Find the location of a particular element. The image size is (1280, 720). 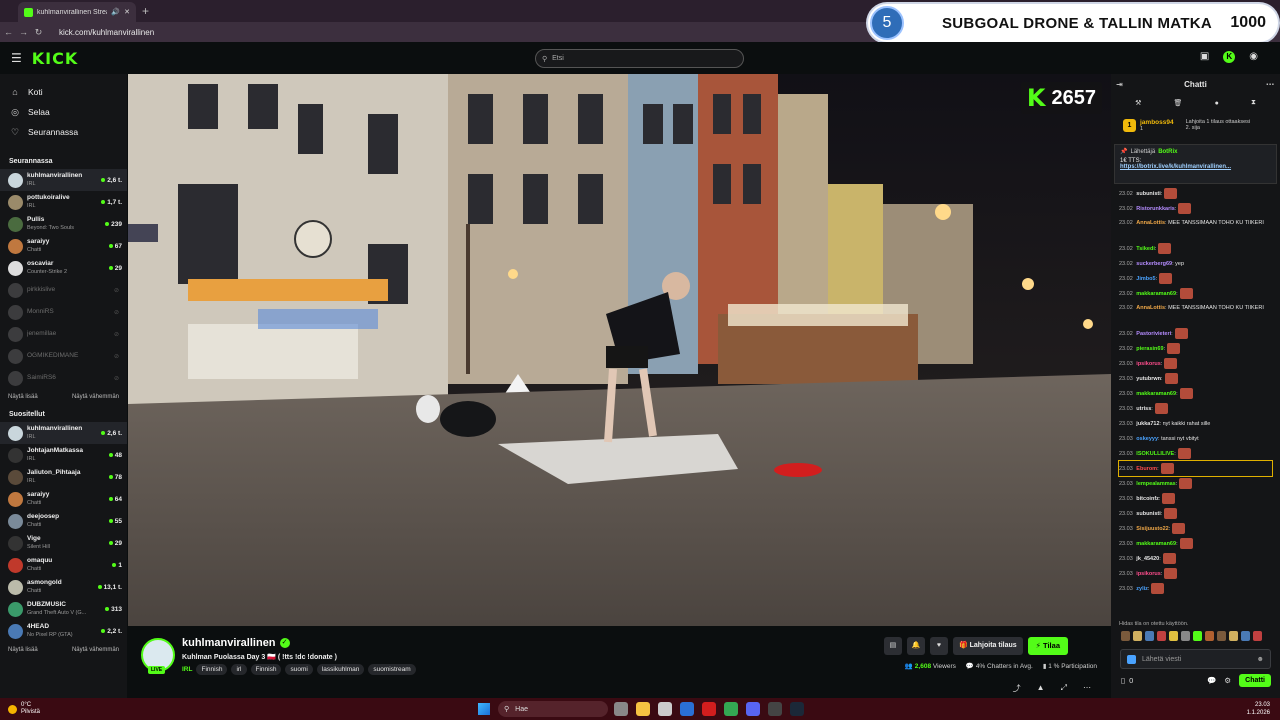

chat-username: Tsikedi is located at coordinates (1145, 249).